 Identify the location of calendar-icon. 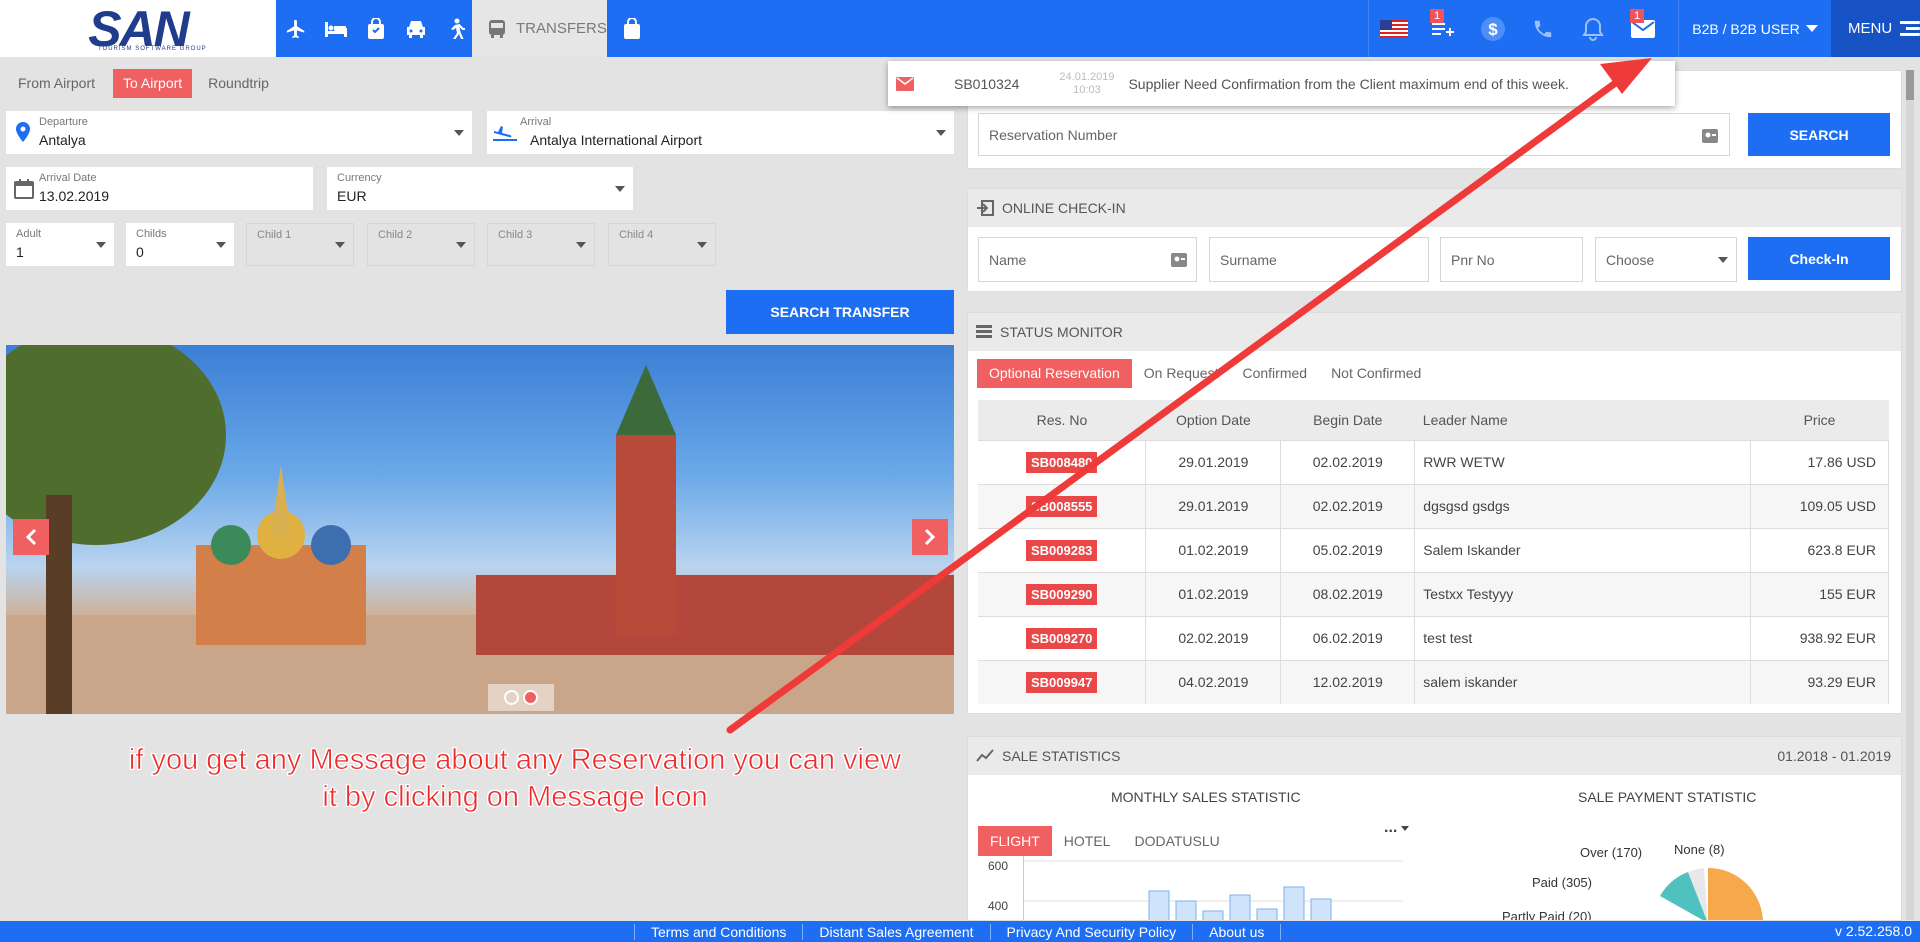
(24, 189).